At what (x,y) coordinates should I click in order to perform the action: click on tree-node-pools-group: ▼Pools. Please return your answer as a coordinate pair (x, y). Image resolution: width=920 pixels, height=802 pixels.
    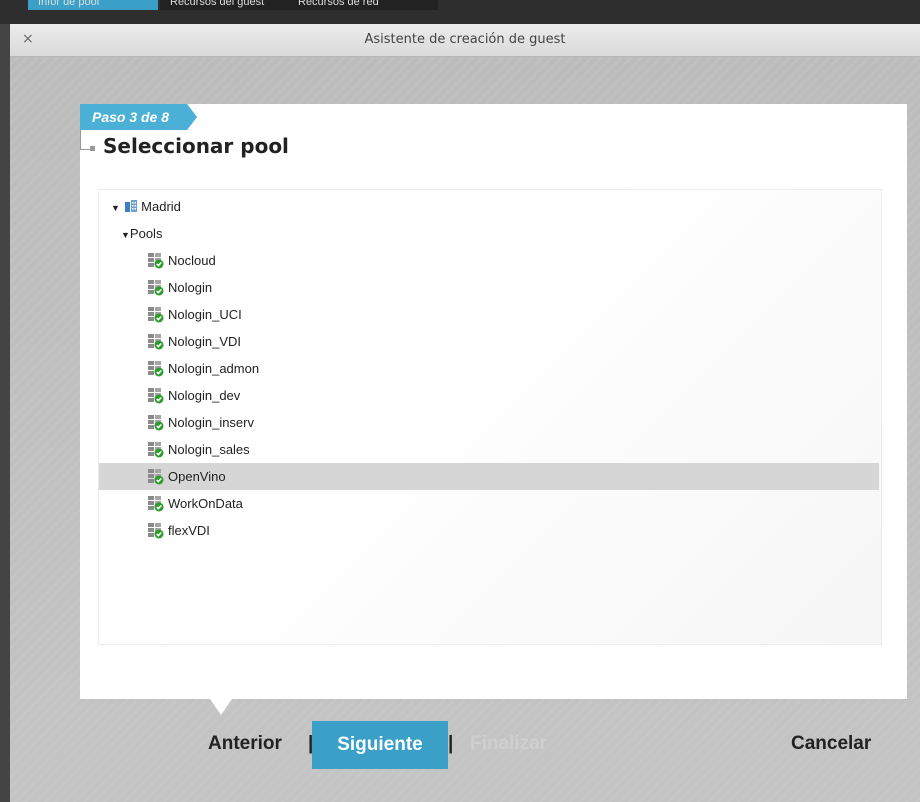
    Looking at the image, I should click on (489, 233).